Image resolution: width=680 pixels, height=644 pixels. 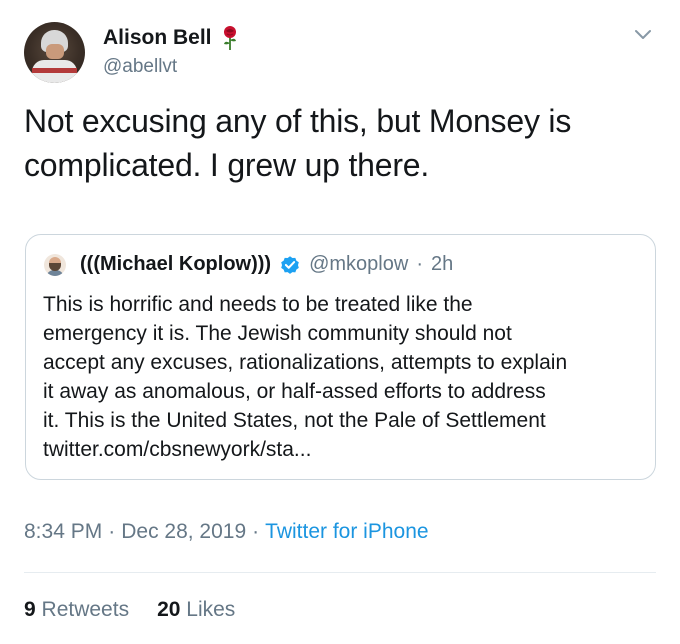 I want to click on likes-stat: 20 Likes, so click(x=196, y=610).